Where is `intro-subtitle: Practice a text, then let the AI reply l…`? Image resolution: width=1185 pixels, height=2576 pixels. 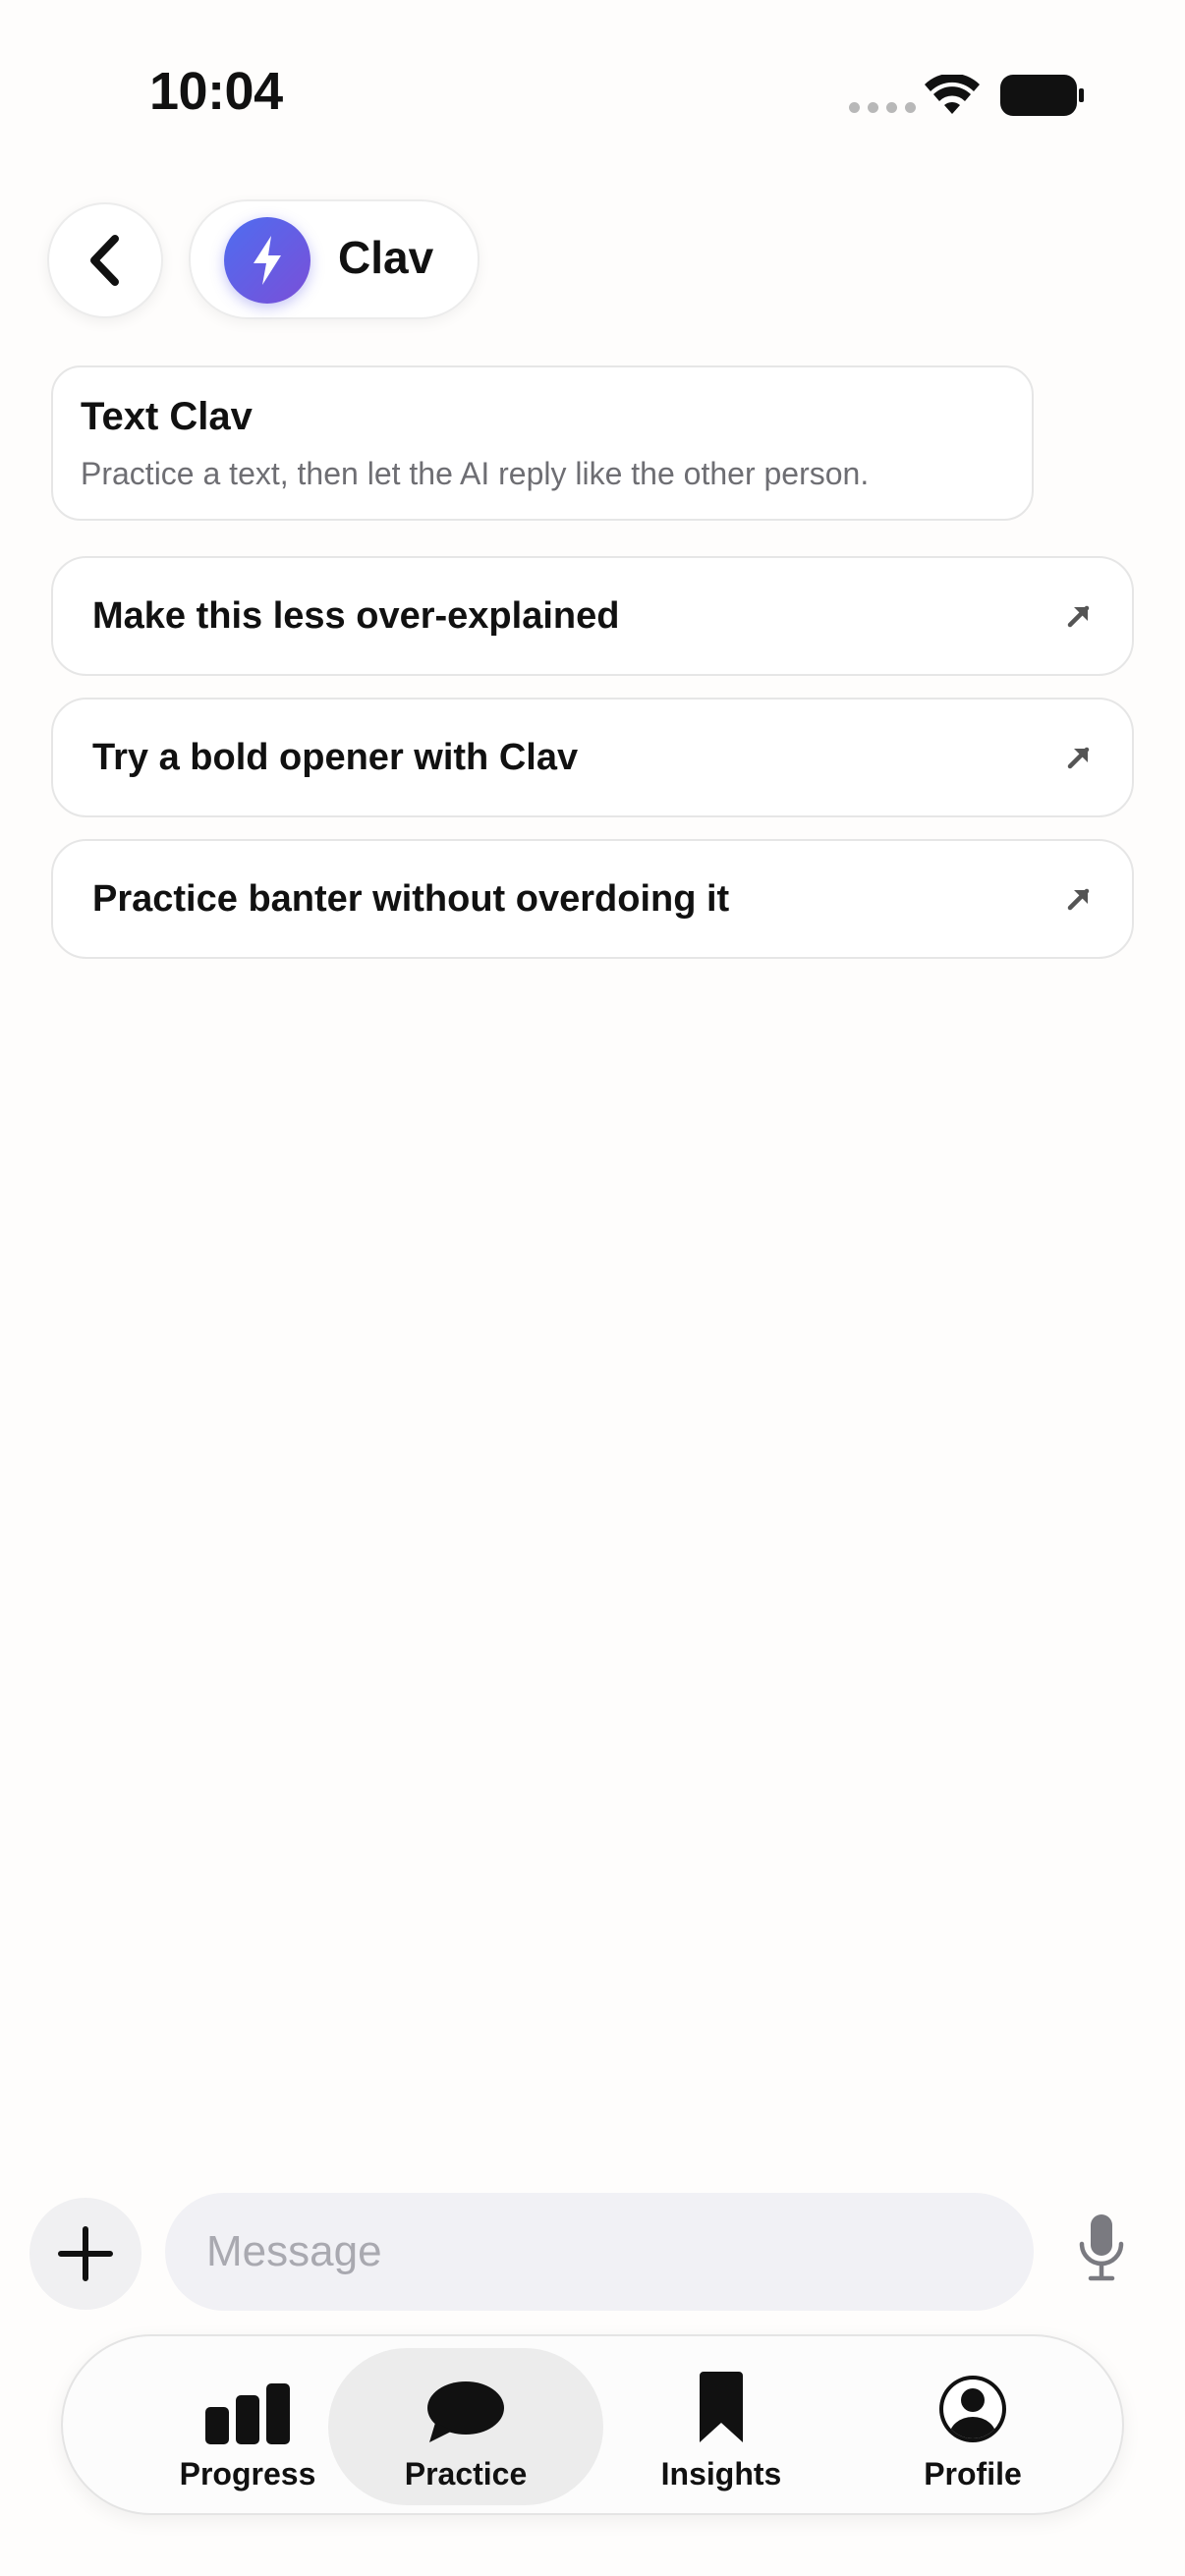 intro-subtitle: Practice a text, then let the AI reply l… is located at coordinates (476, 473).